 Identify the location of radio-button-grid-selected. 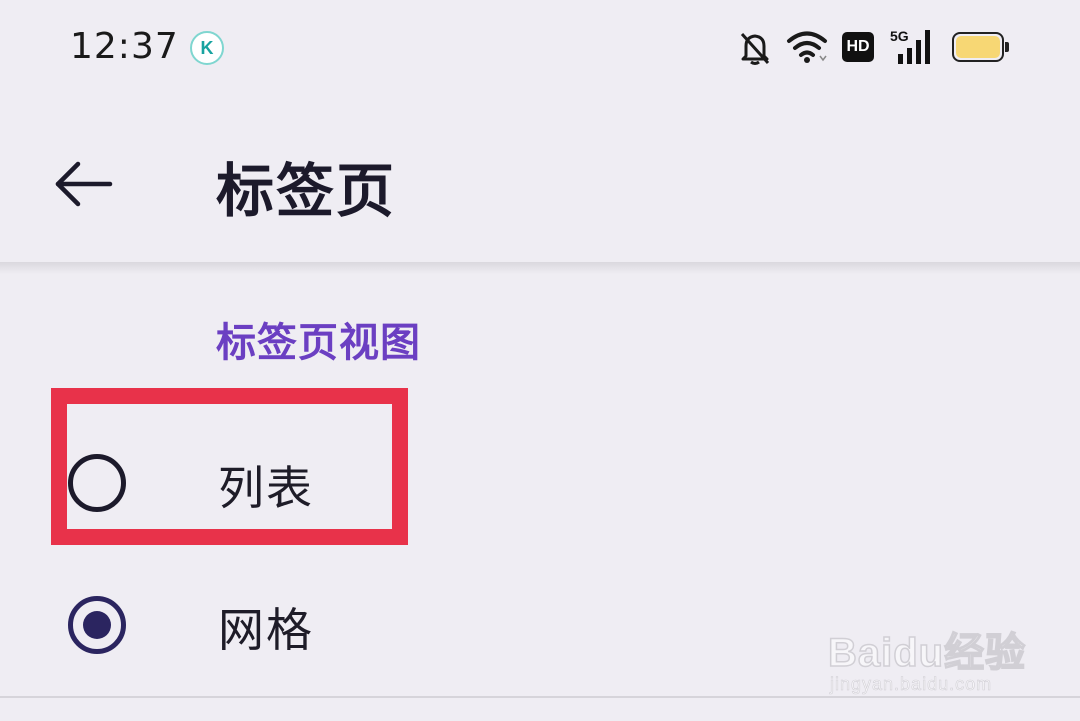
(97, 625).